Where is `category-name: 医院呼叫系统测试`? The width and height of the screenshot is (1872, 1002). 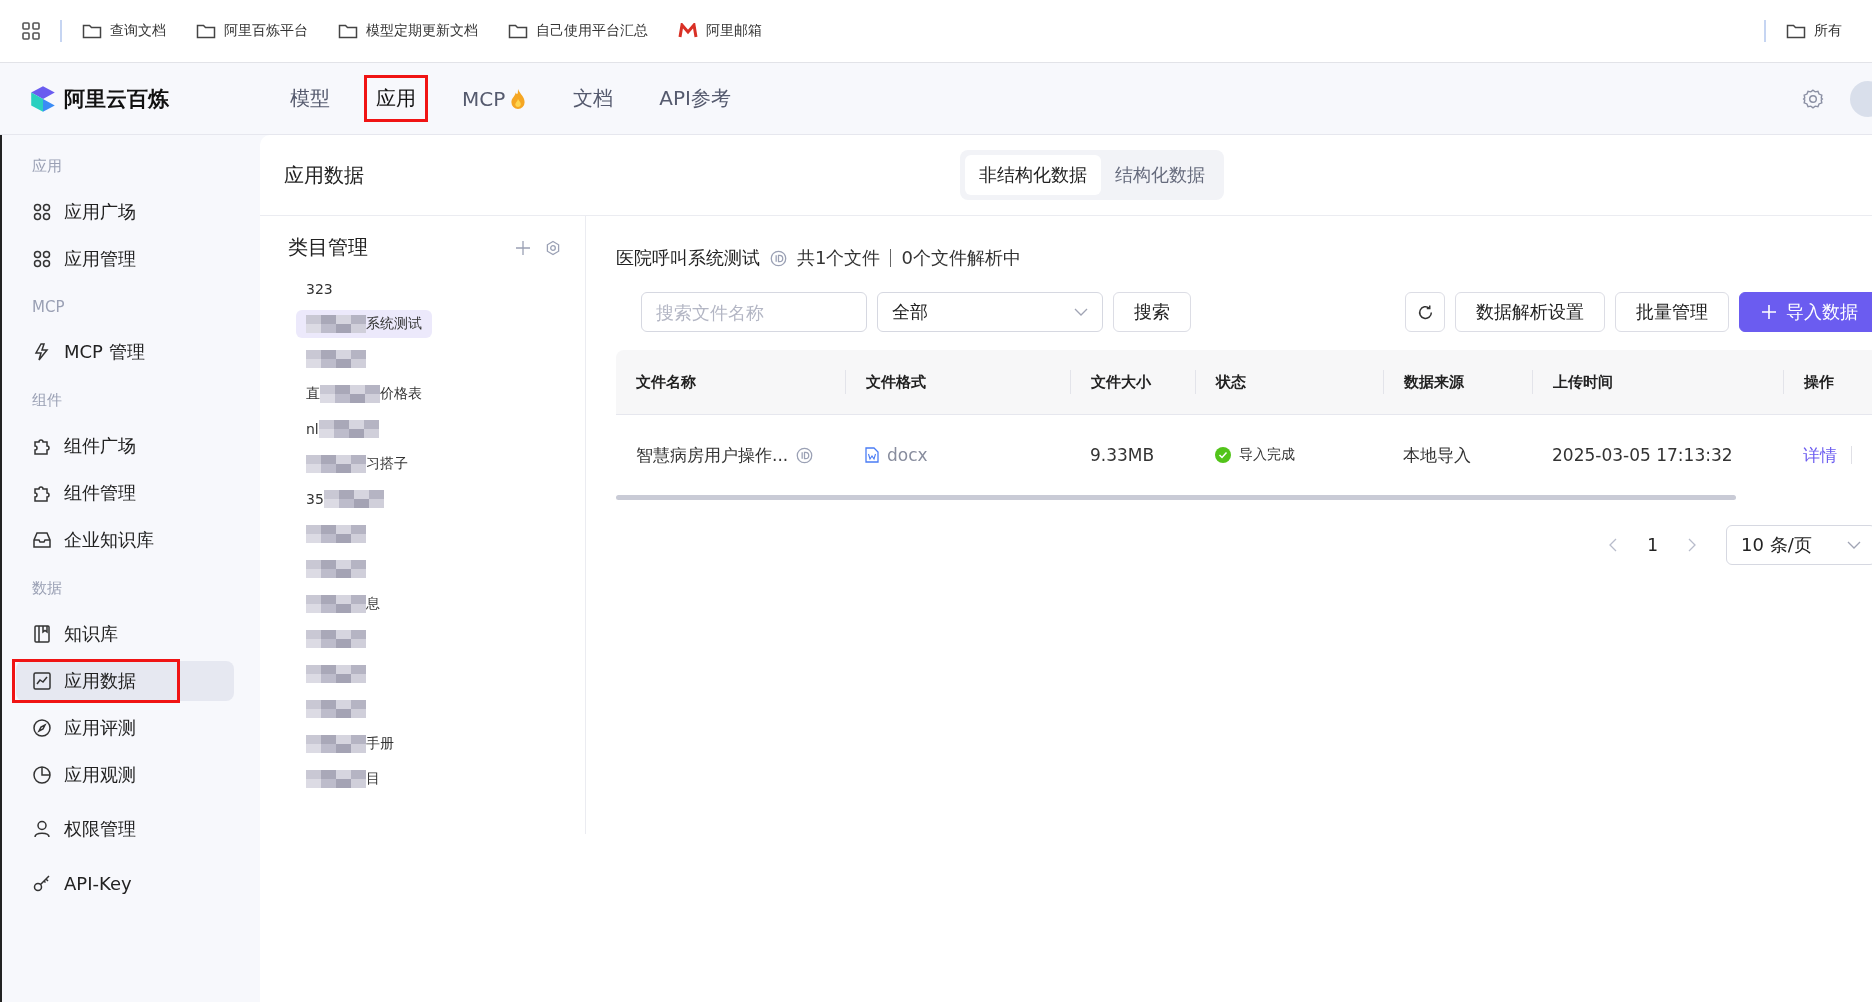 category-name: 医院呼叫系统测试 is located at coordinates (688, 258).